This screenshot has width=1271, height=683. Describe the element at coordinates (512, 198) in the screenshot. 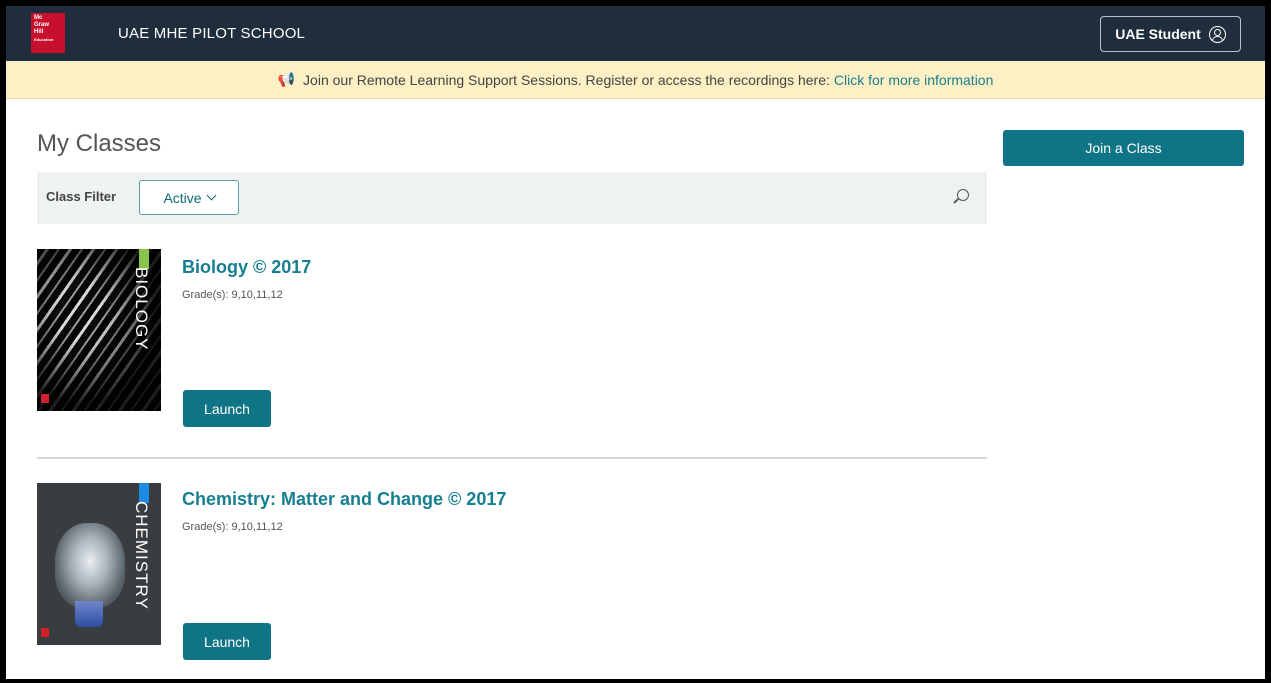

I see `class-filter-bar: Class Filter Active` at that location.